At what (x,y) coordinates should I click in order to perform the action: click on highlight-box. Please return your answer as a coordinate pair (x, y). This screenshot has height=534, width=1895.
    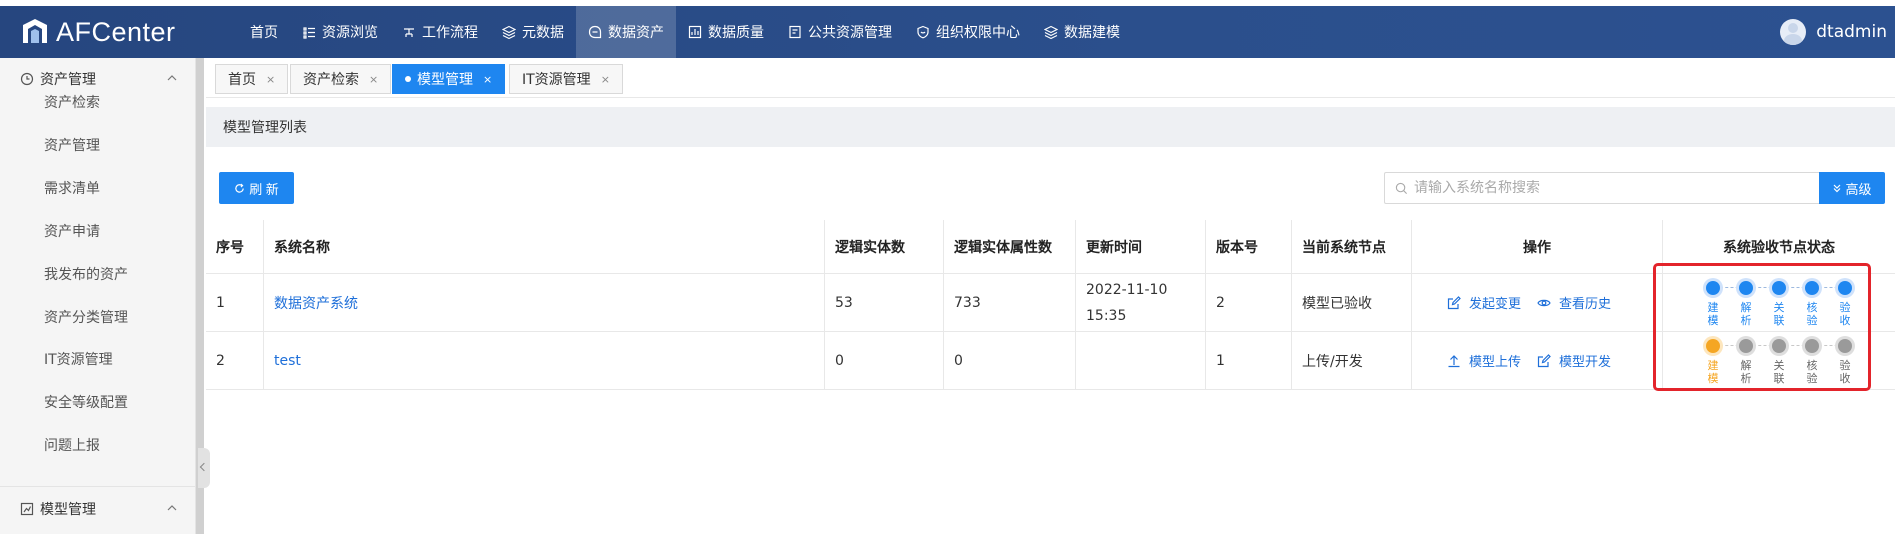
    Looking at the image, I should click on (1762, 327).